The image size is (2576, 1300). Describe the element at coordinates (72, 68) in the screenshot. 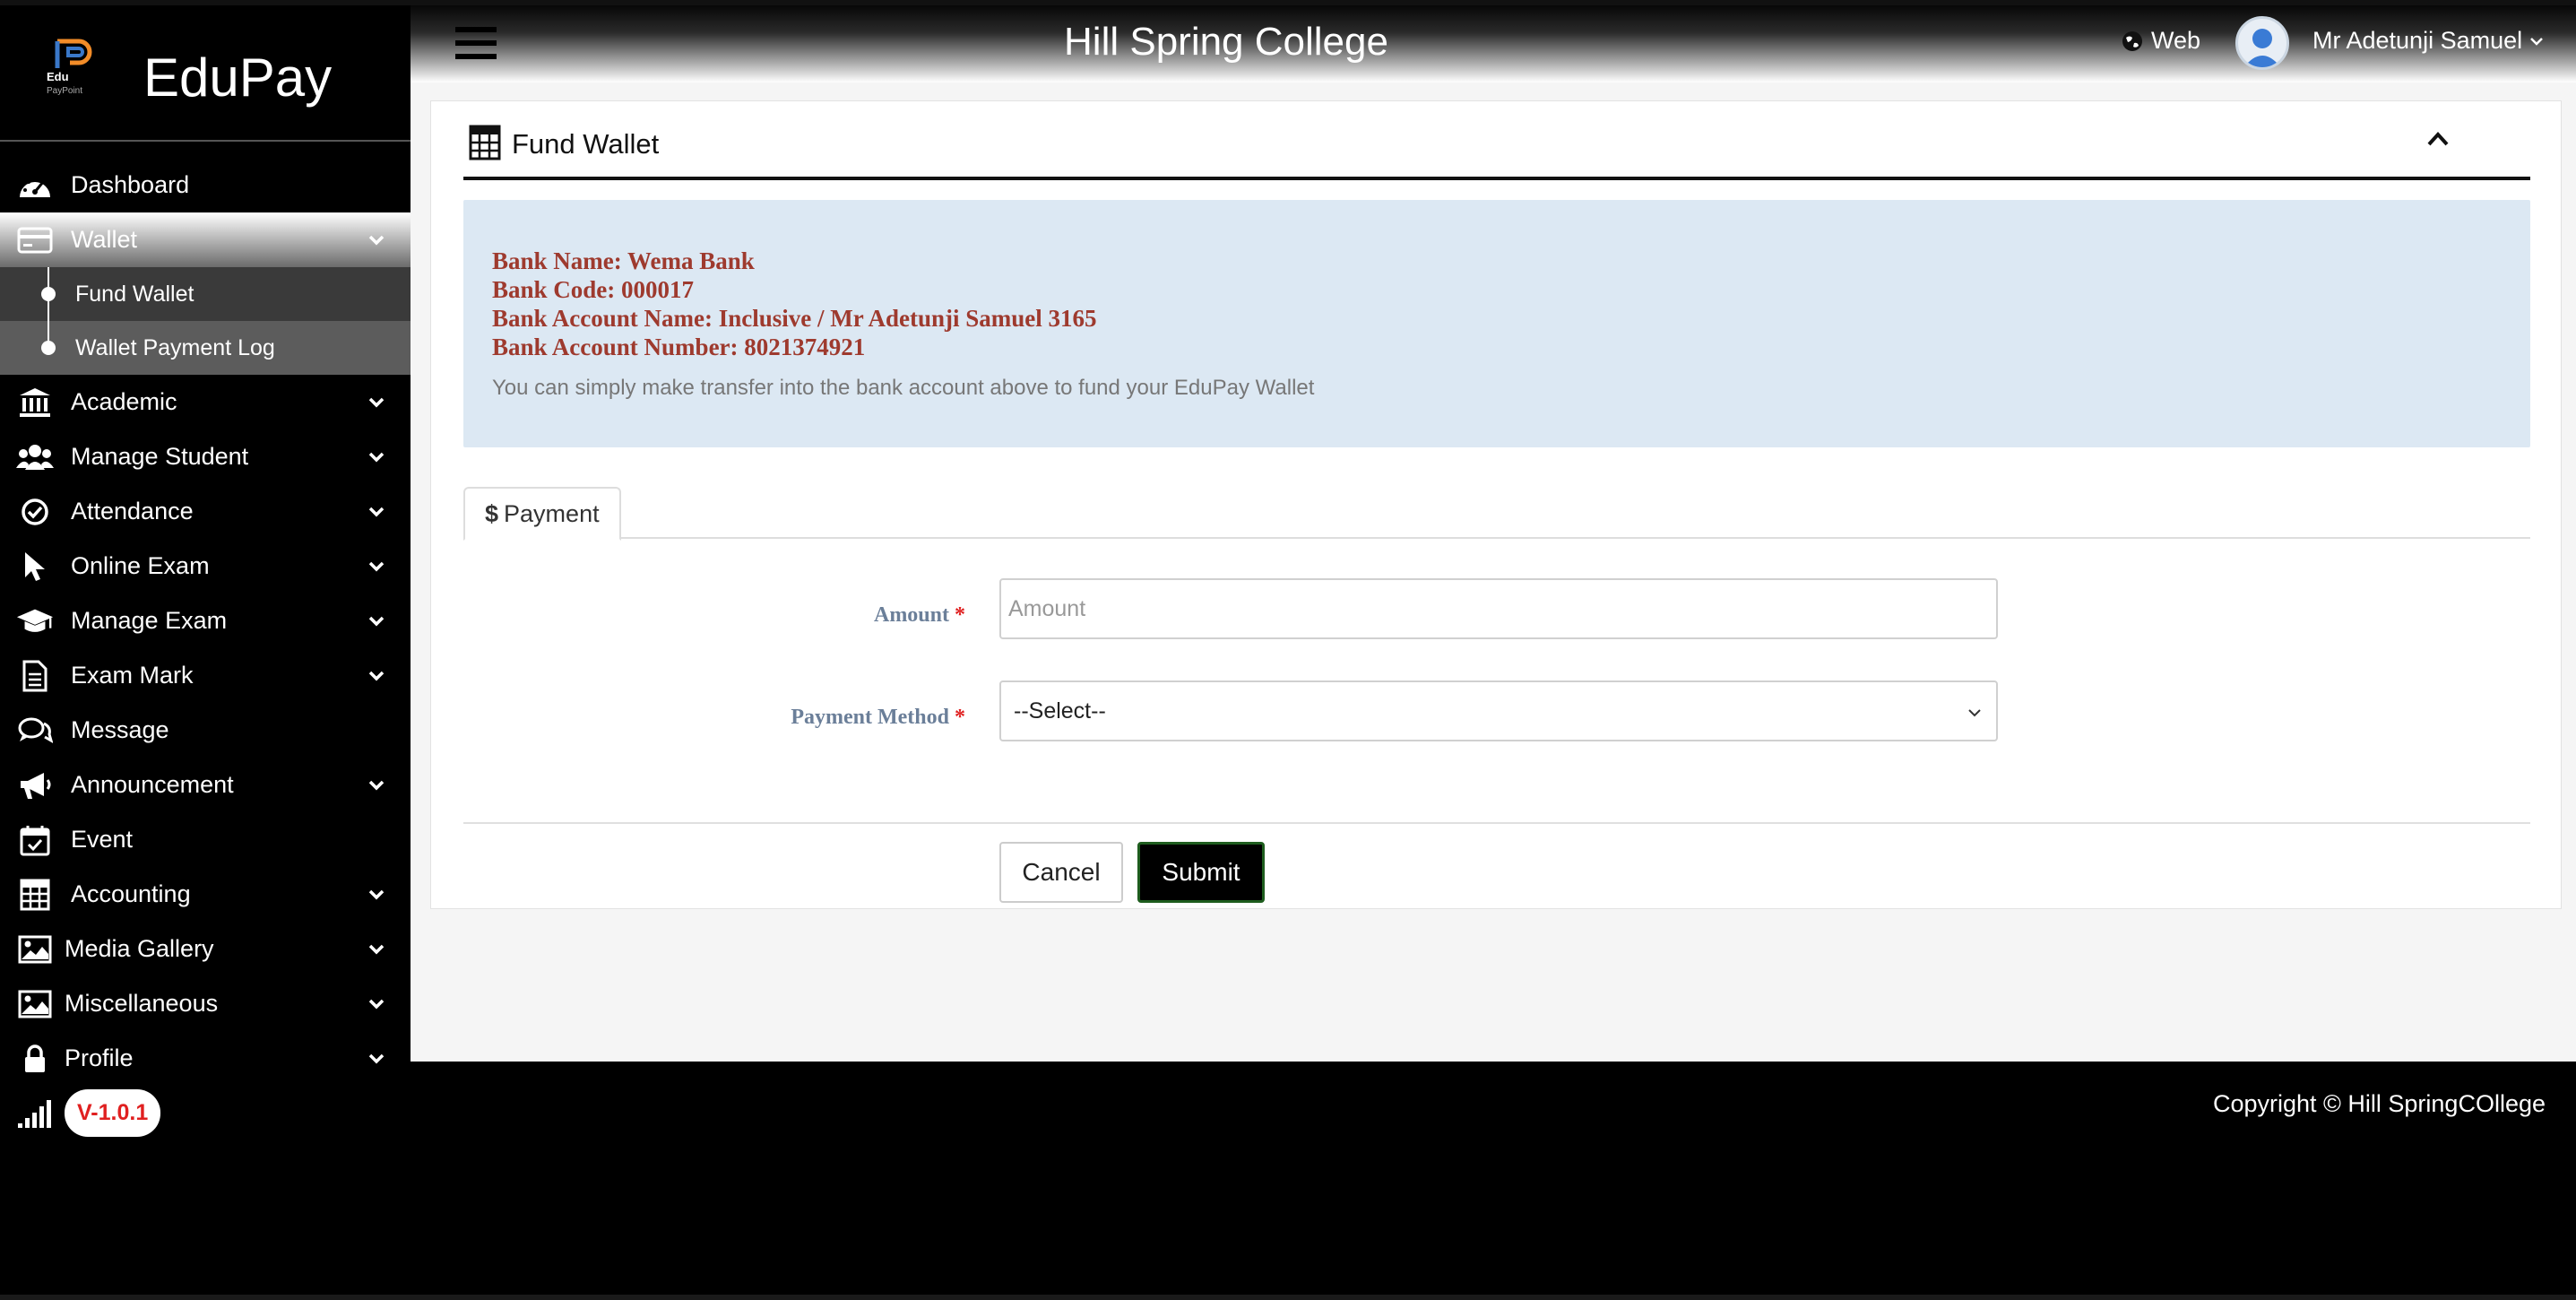

I see `edupay-logo: Edu PayPoint` at that location.